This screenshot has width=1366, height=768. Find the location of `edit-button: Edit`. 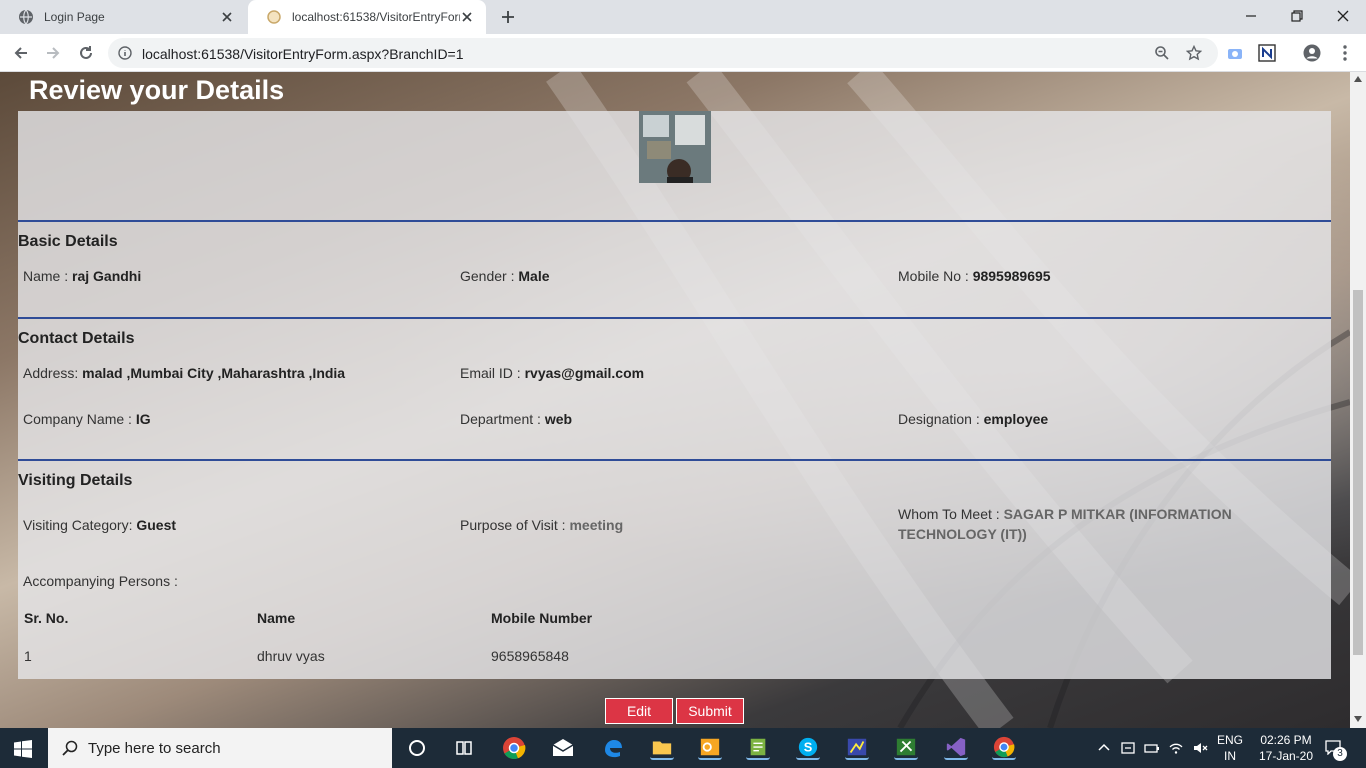

edit-button: Edit is located at coordinates (639, 711).